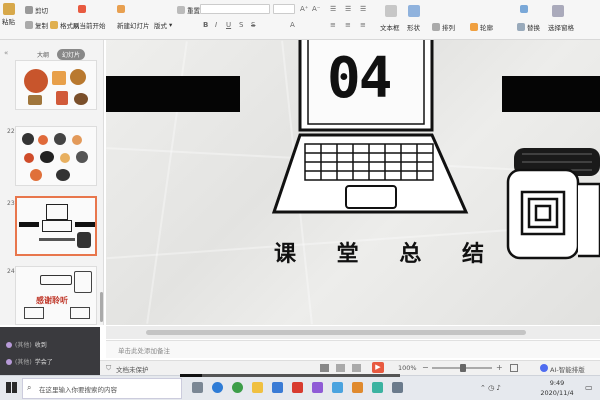  I want to click on collapse-panel-icon: «, so click(6, 53).